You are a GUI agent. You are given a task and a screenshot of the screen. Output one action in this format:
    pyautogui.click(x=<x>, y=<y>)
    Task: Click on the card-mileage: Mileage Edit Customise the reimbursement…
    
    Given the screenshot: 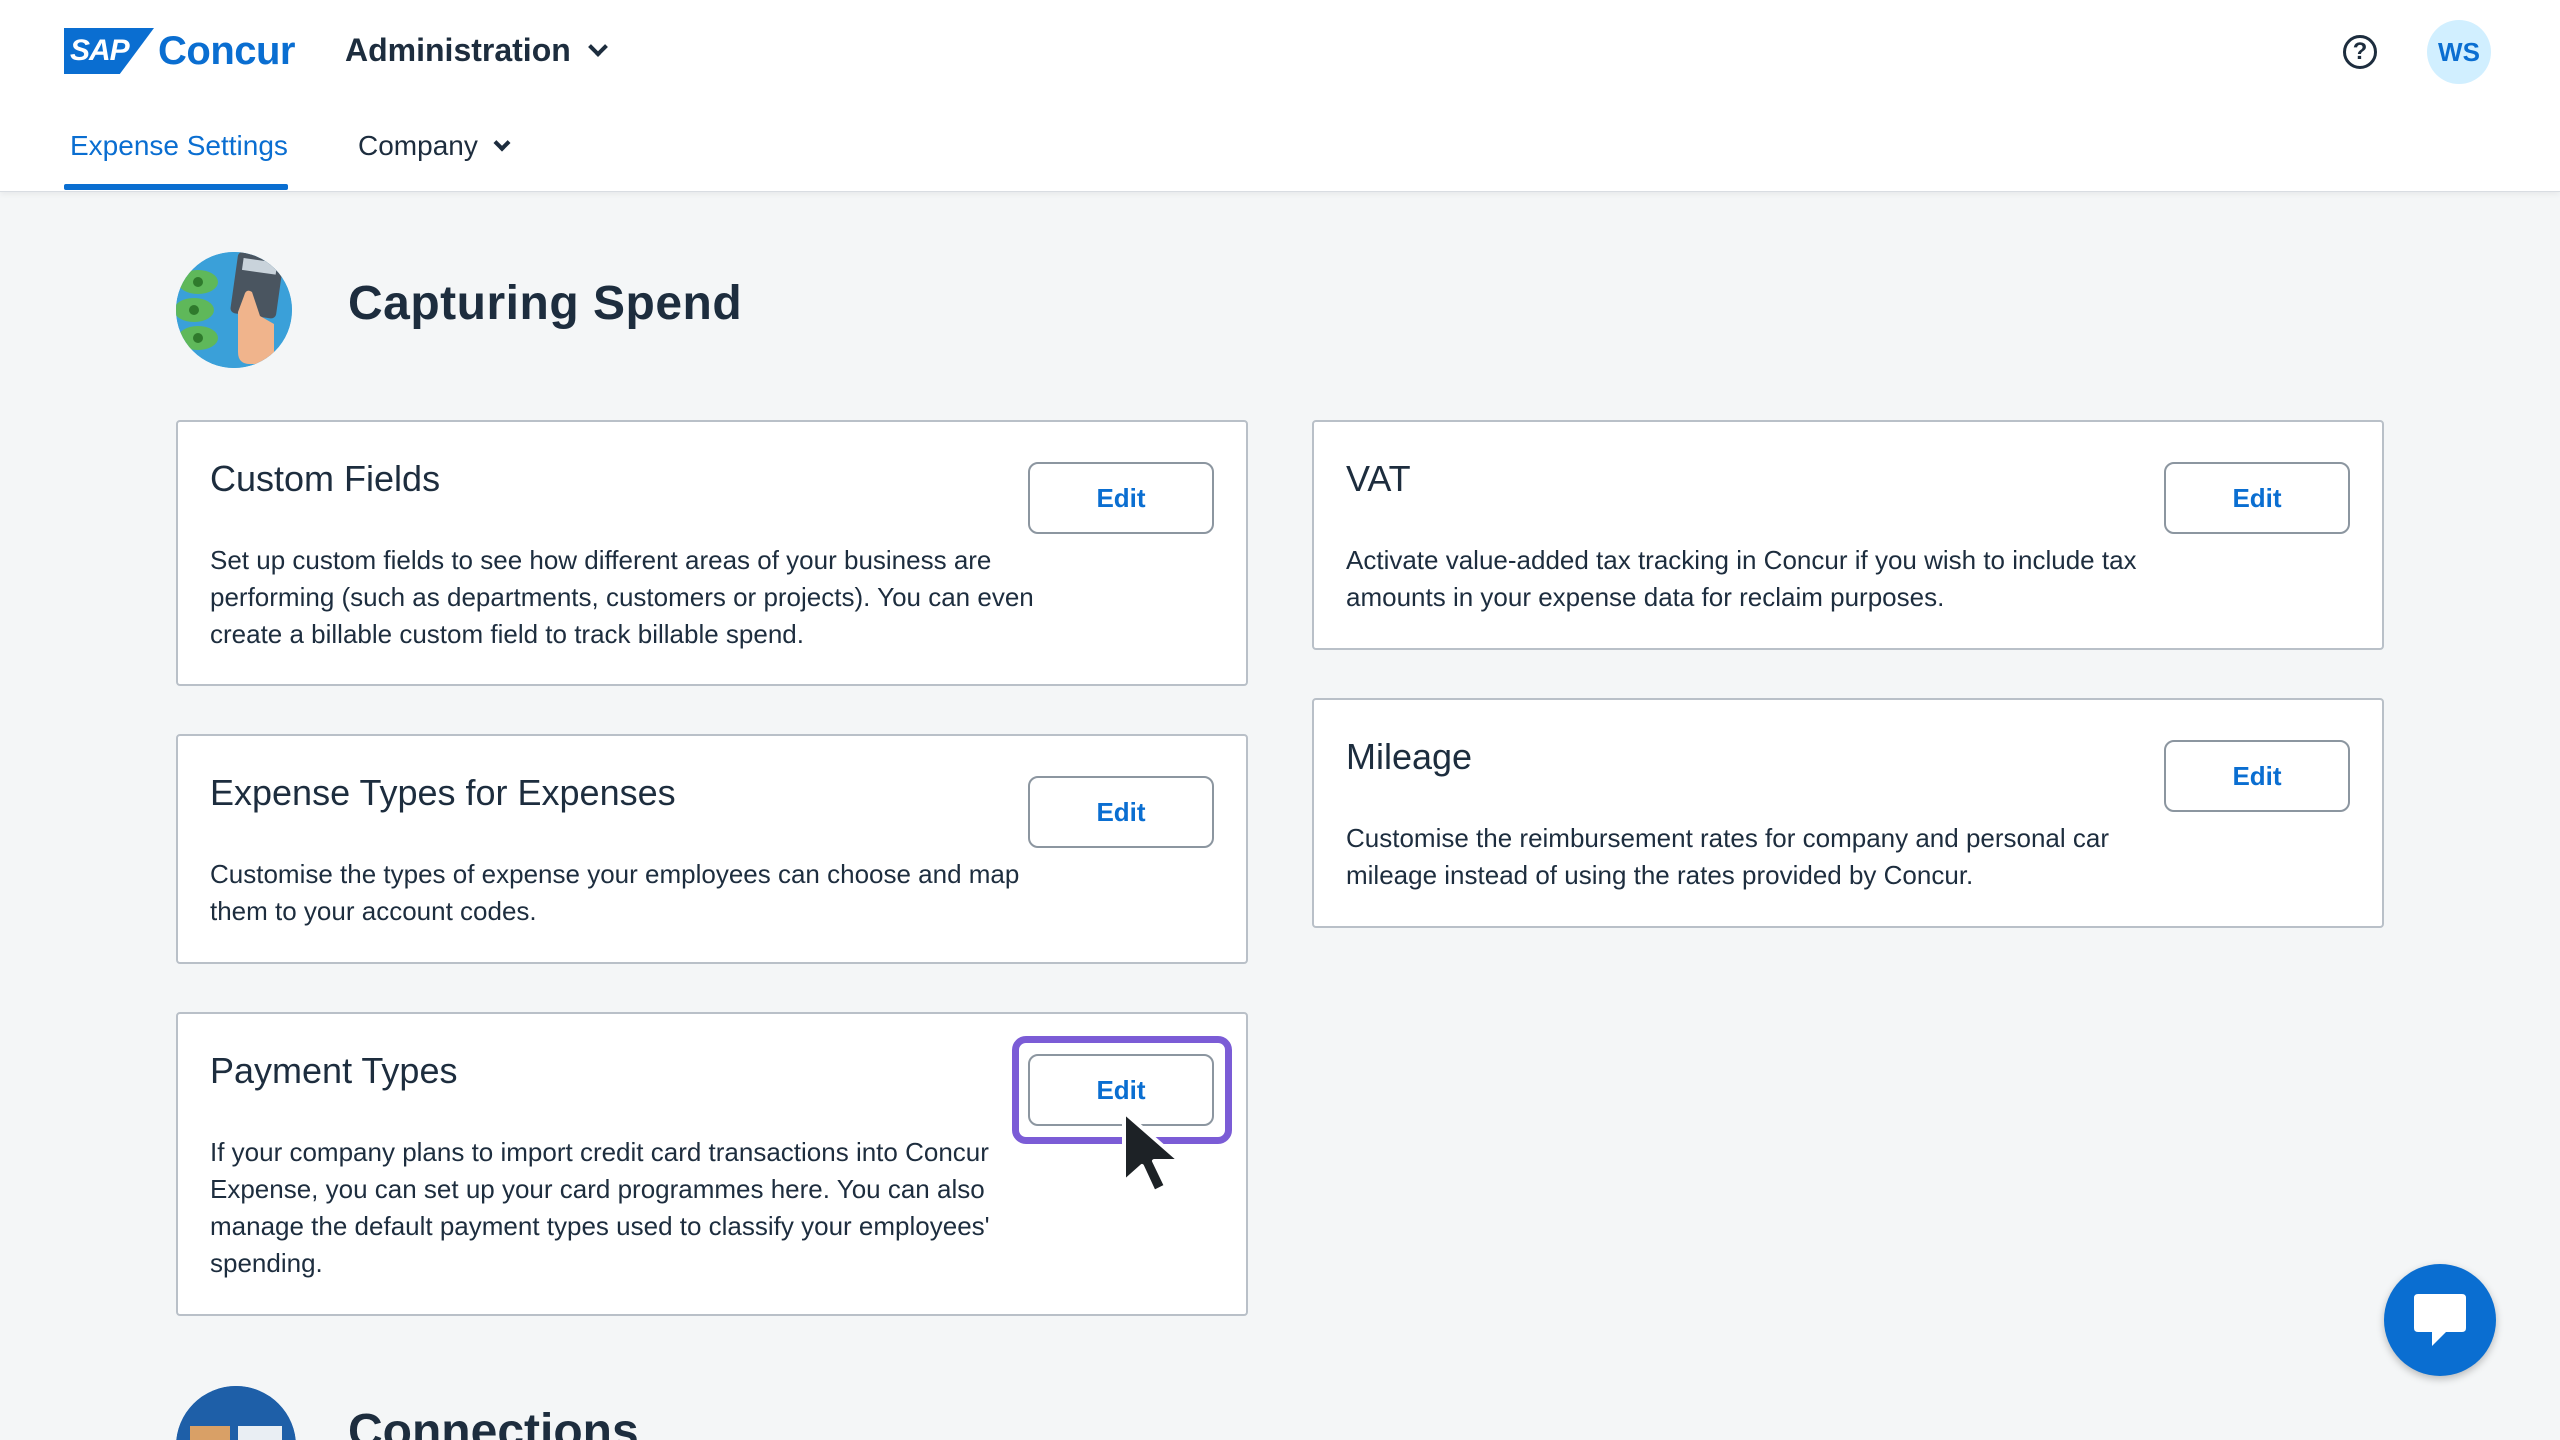 What is the action you would take?
    pyautogui.click(x=1848, y=813)
    